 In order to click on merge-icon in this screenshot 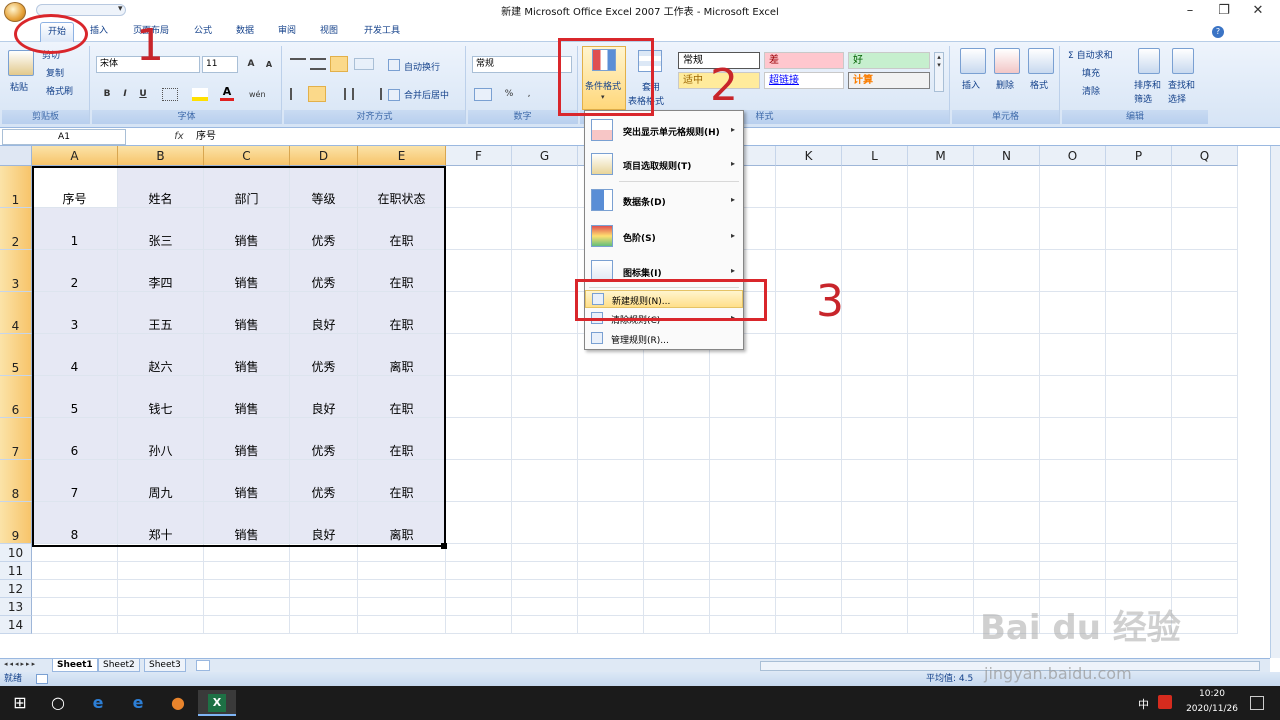, I will do `click(394, 95)`.